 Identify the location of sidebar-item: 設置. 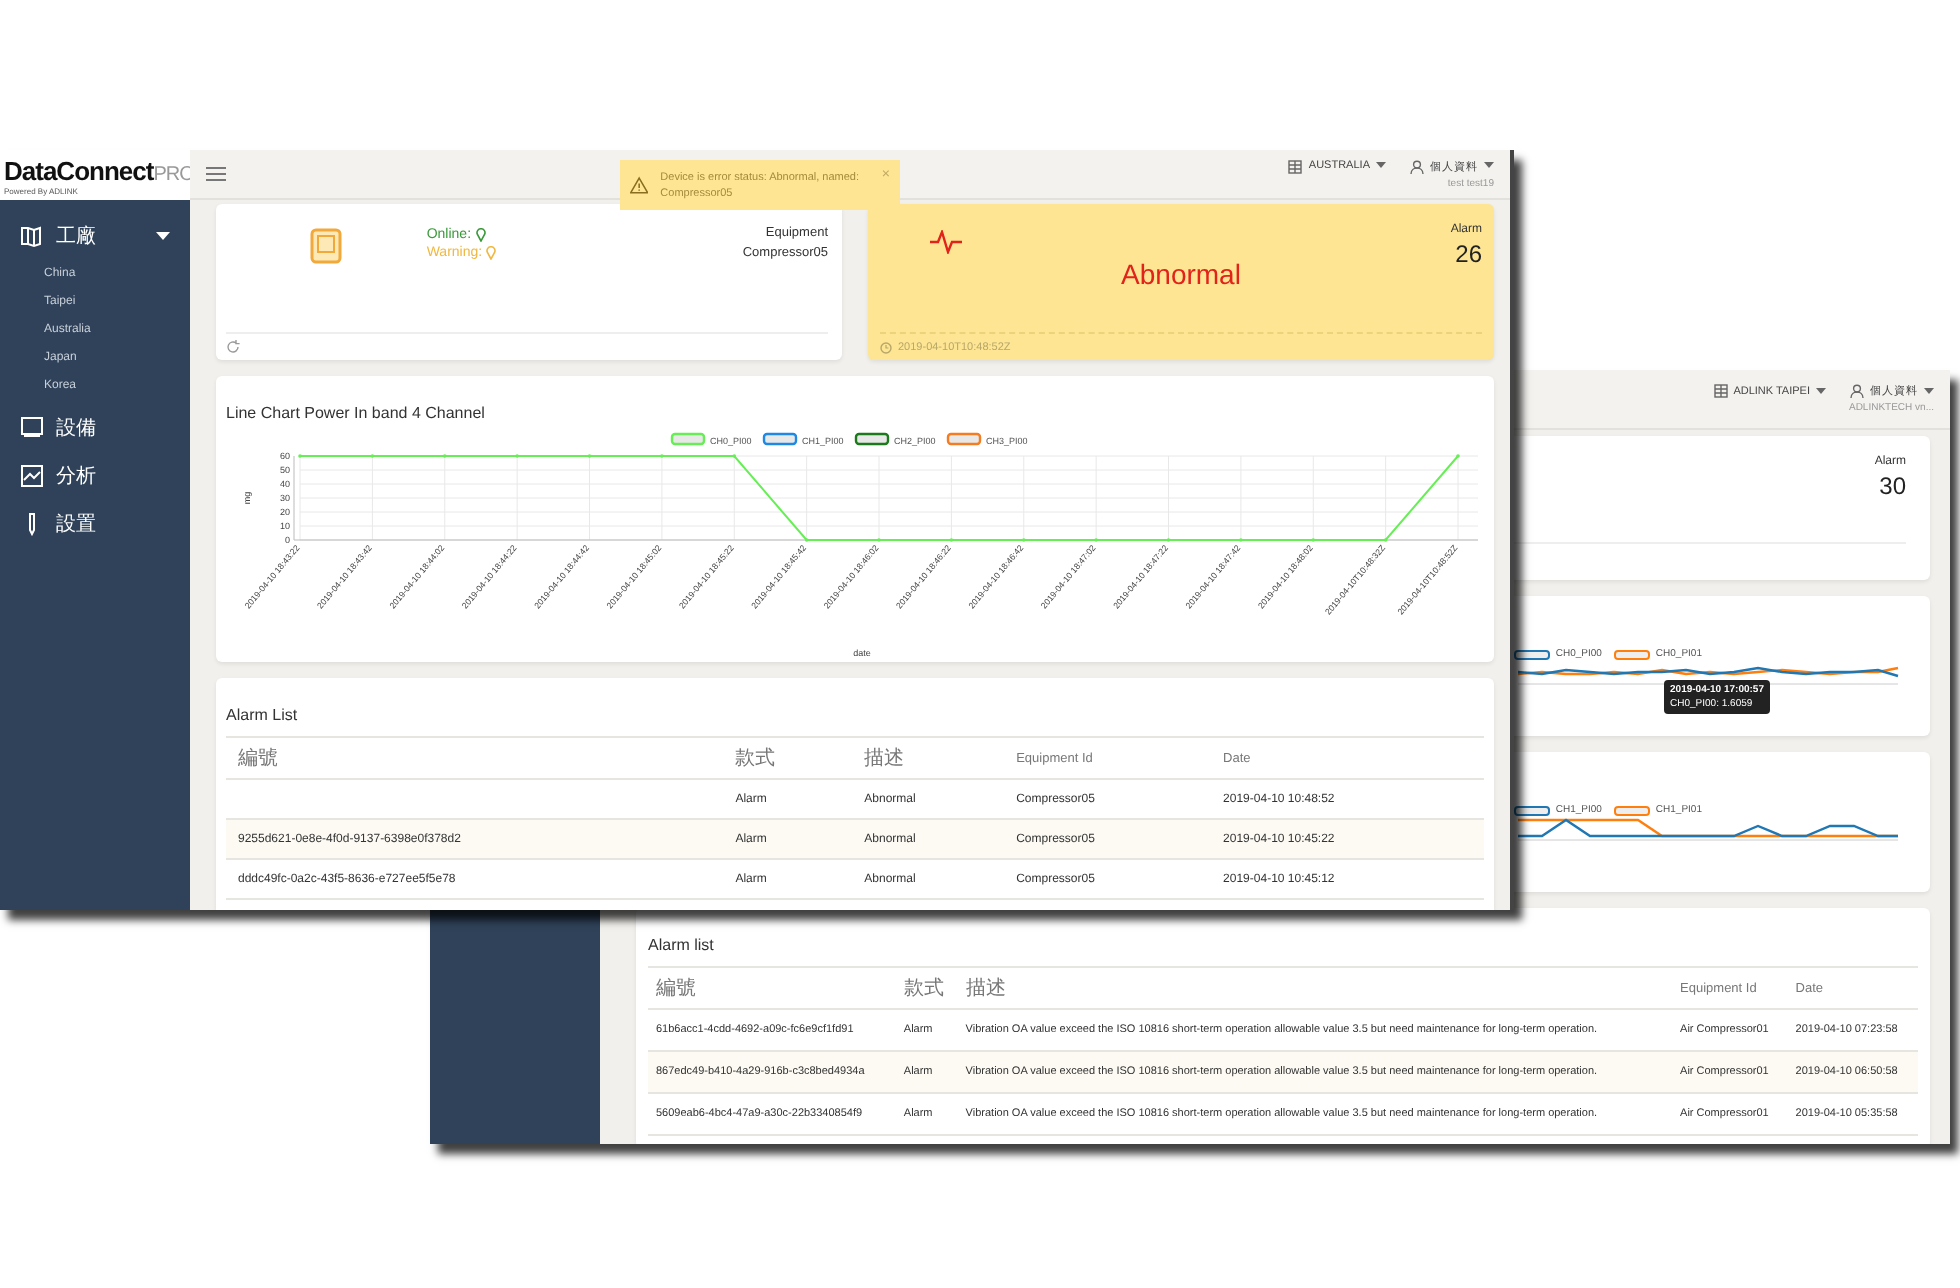
(76, 524).